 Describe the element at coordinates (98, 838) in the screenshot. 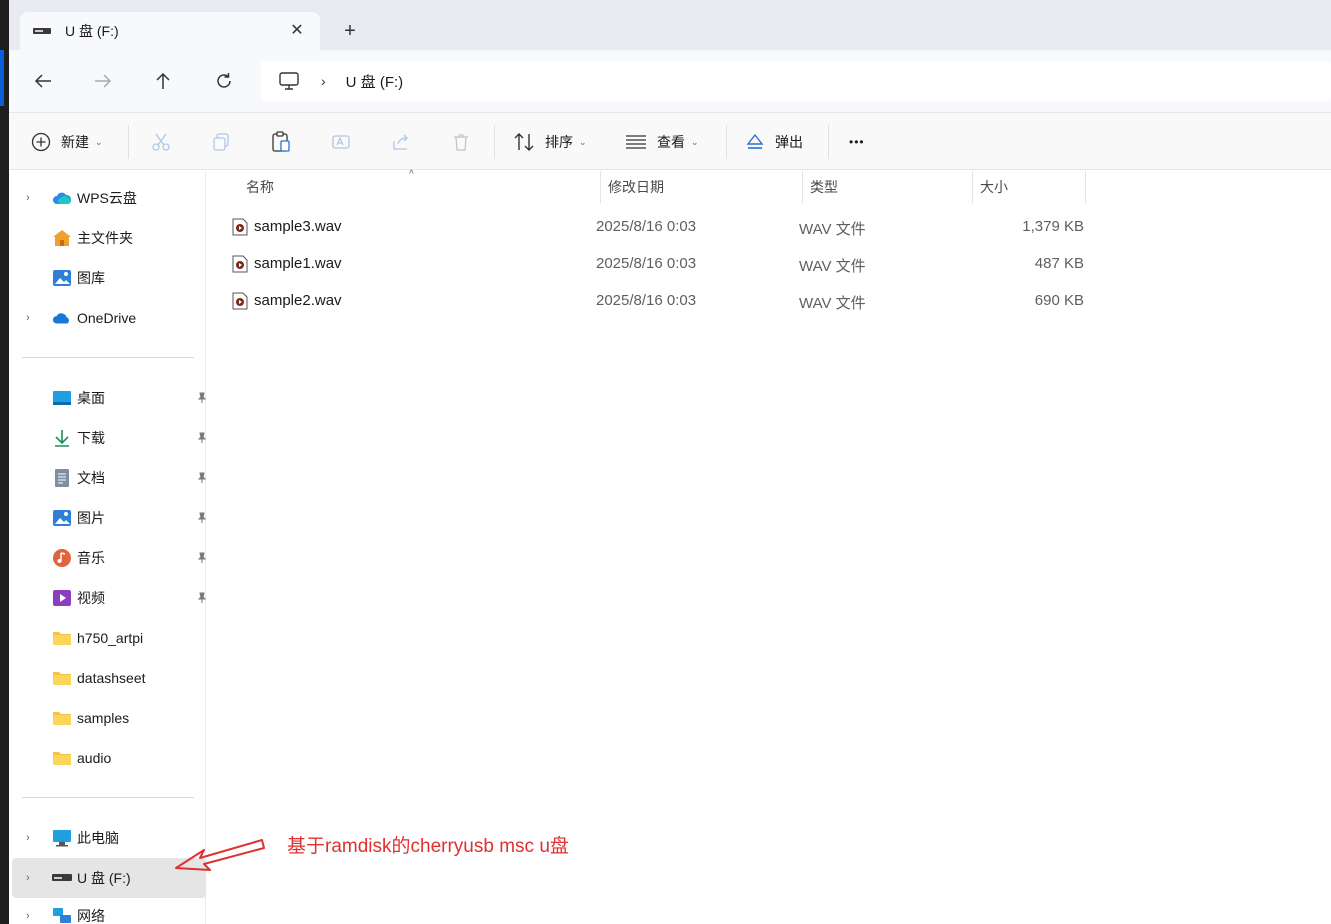

I see `sidebar-item-label: 此电脑` at that location.